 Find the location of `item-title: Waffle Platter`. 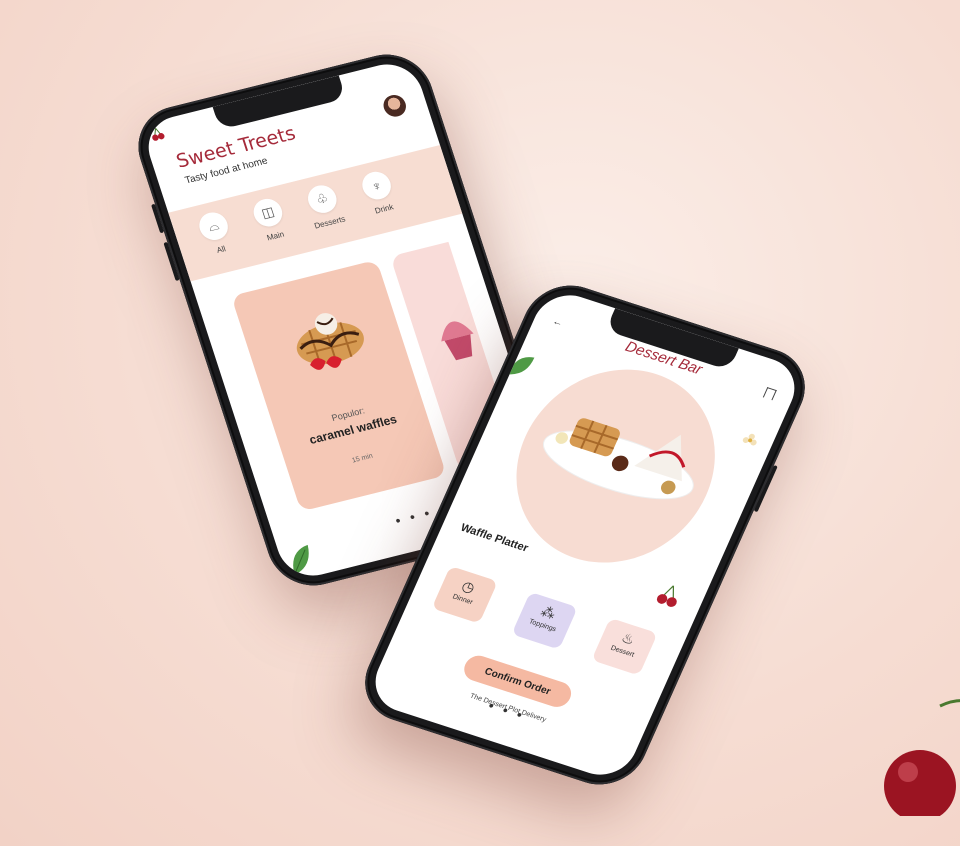

item-title: Waffle Platter is located at coordinates (494, 538).